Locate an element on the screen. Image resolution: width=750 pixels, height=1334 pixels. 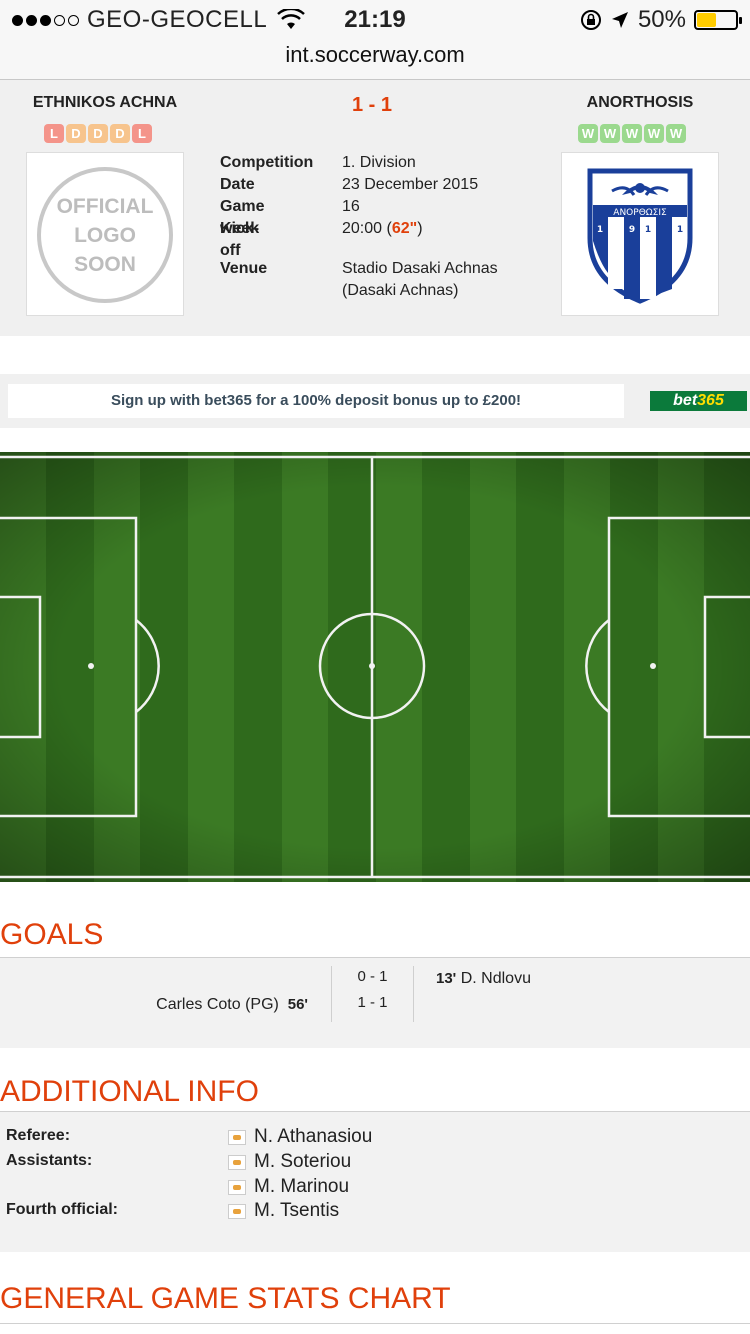
away-team-logo: ΑΝΟΡΘΩΣΙΣ 1 9 1 1 is located at coordinates (640, 234).